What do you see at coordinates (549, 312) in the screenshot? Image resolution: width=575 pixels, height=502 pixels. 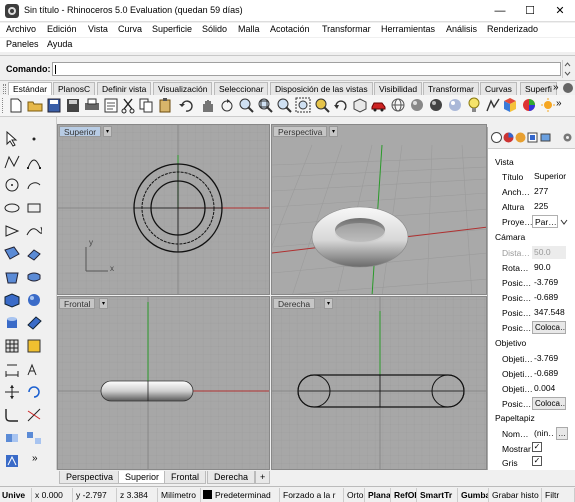 I see `camara-posicion-z-value: 347.548` at bounding box center [549, 312].